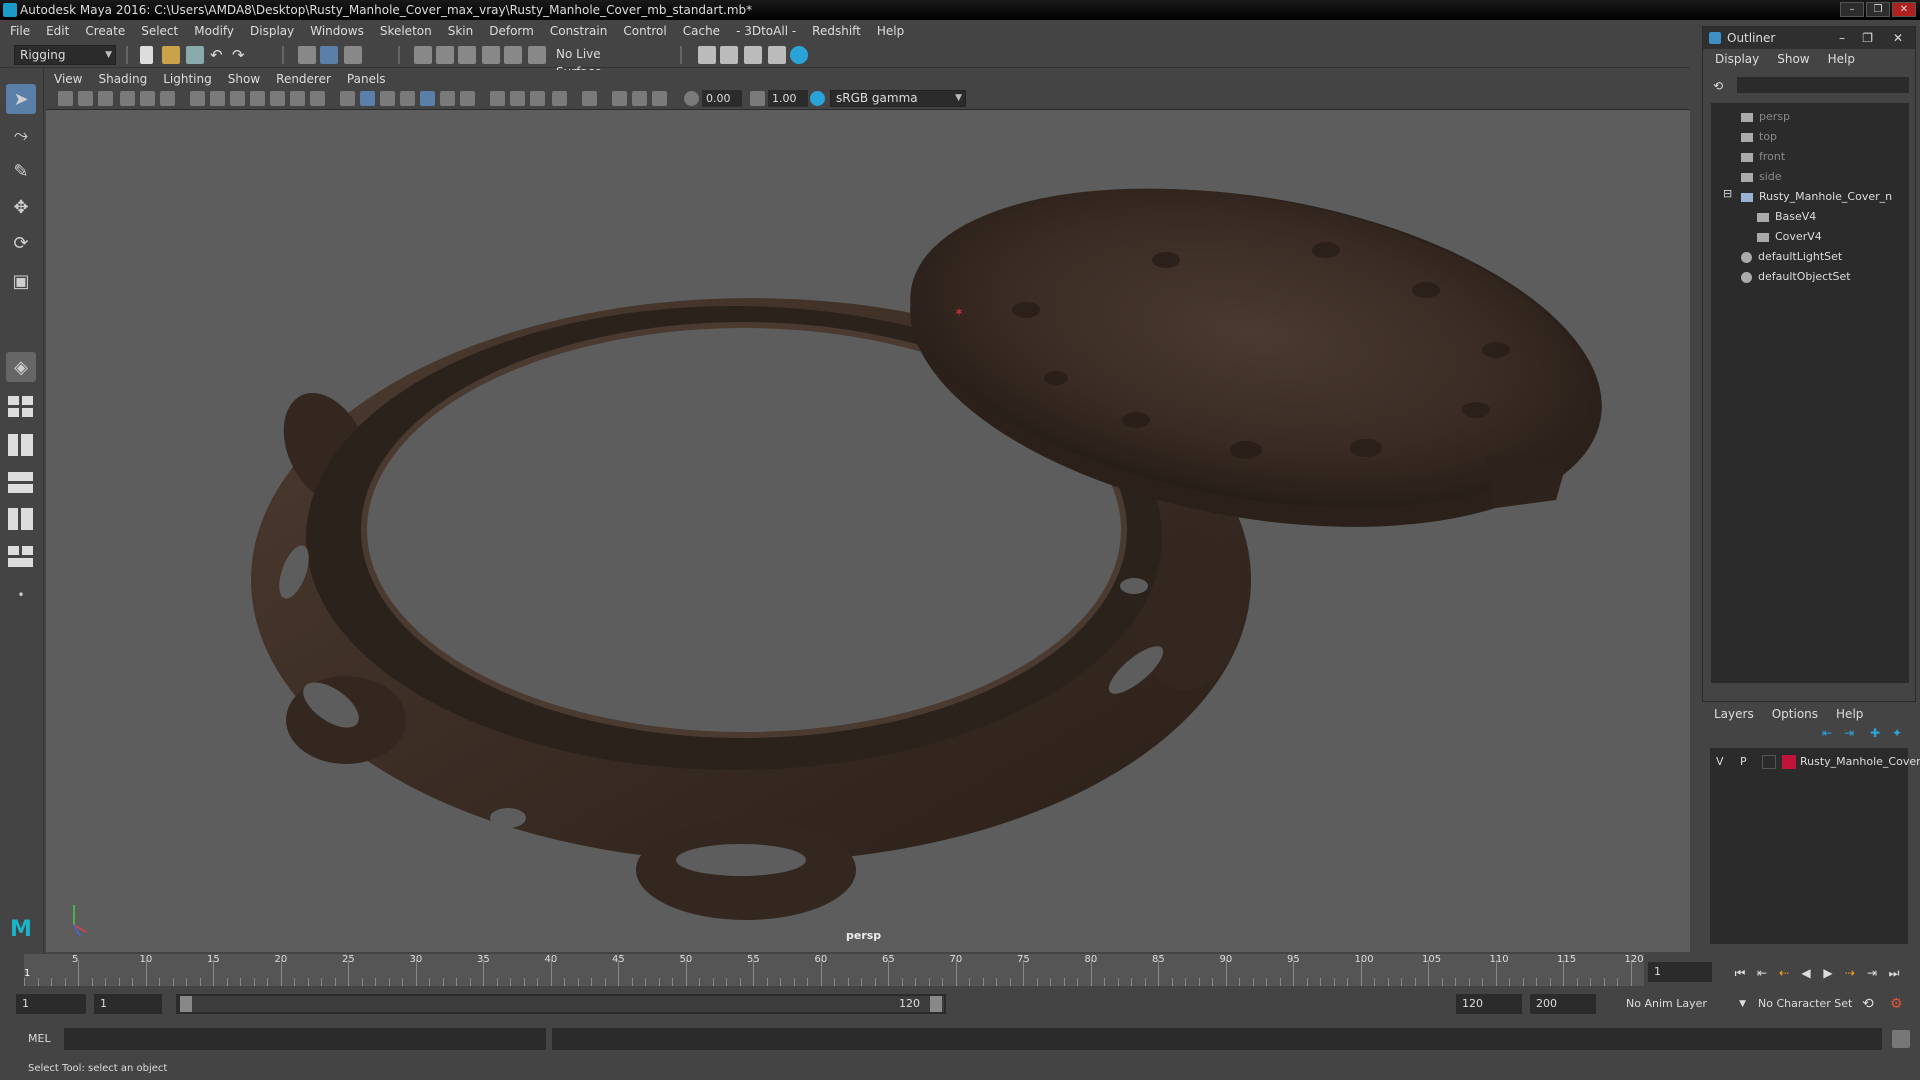 Image resolution: width=1920 pixels, height=1080 pixels. Describe the element at coordinates (707, 55) in the screenshot. I see `render-frame-icon` at that location.